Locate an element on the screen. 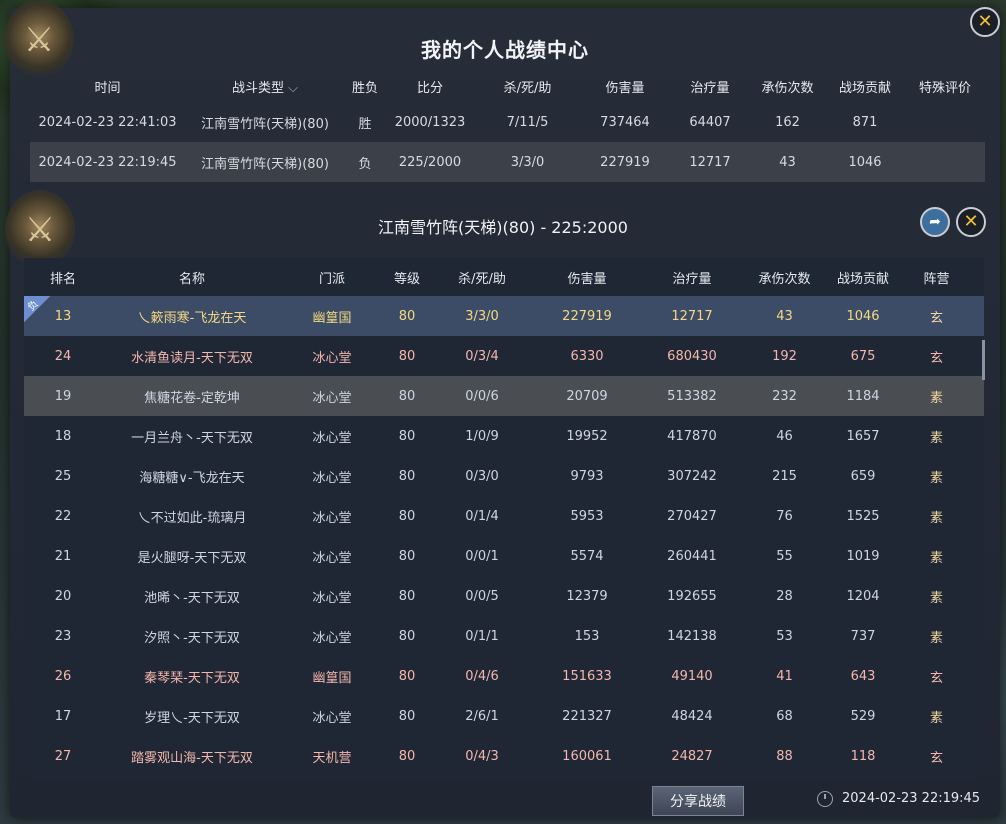 Image resolution: width=1006 pixels, height=824 pixels. filter-chevron-icon: ⌵ is located at coordinates (293, 88).